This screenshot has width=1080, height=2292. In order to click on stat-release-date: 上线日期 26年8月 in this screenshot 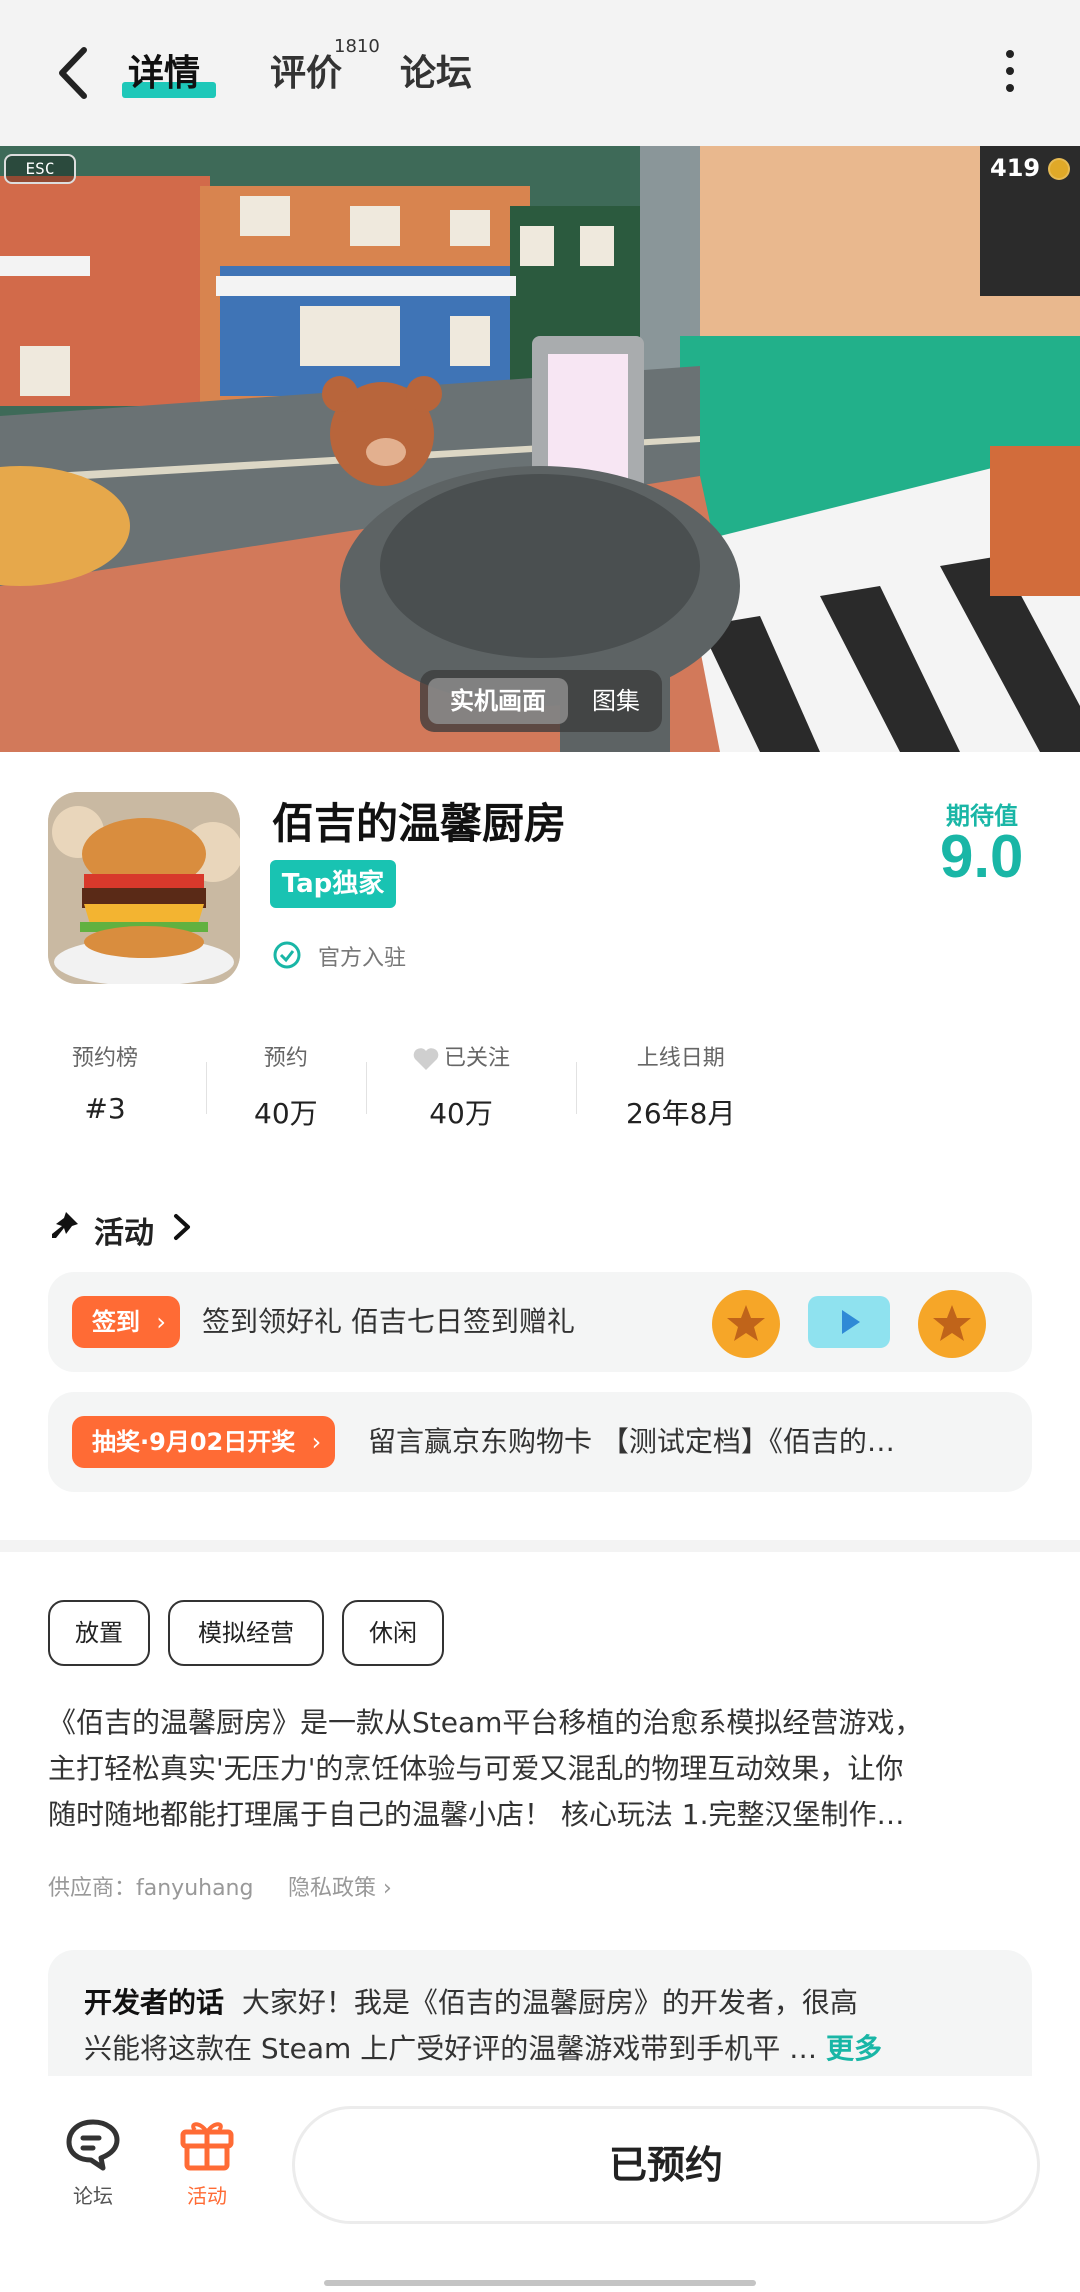, I will do `click(680, 1086)`.